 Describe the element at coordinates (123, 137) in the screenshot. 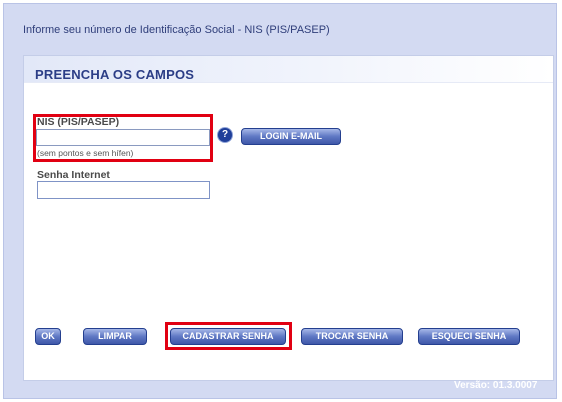

I see `nis-input` at that location.